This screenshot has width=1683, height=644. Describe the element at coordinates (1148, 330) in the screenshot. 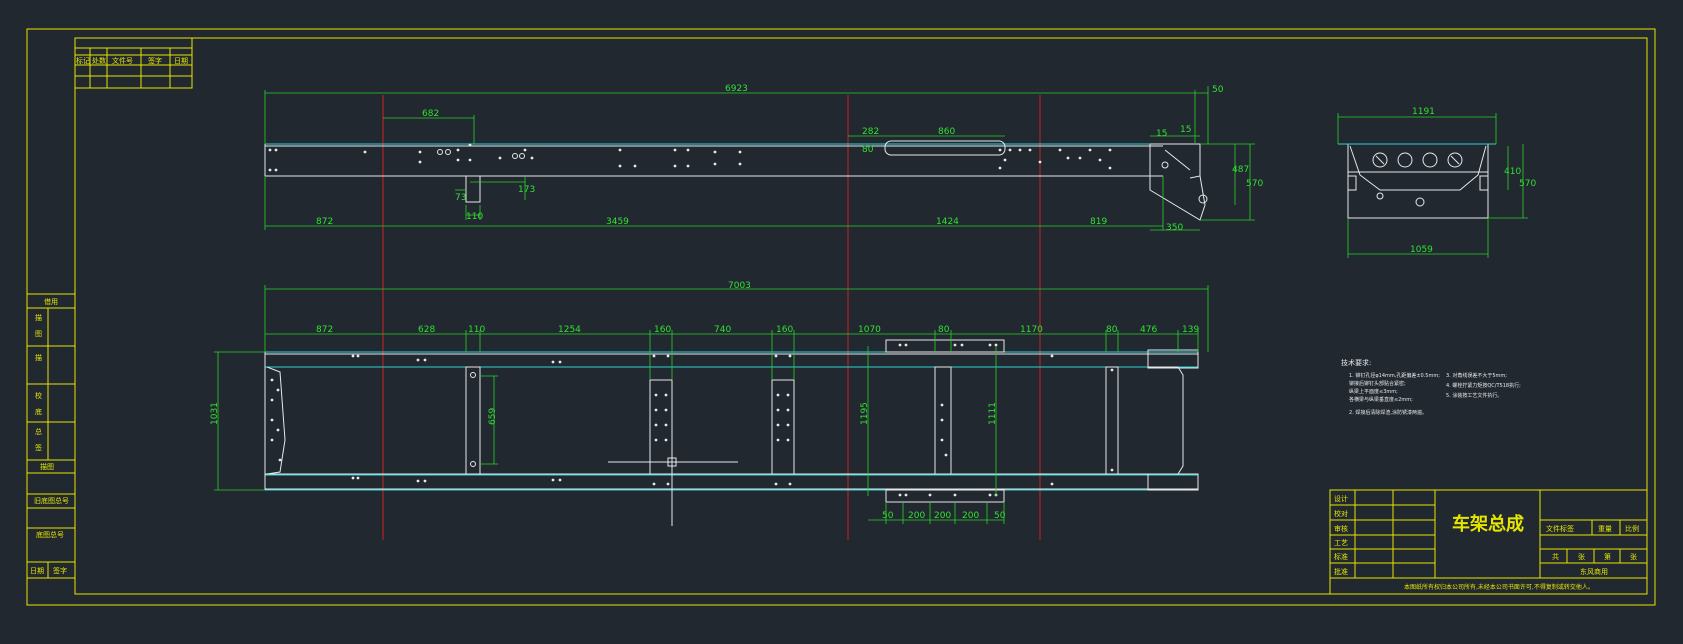

I see `dim-476: 476` at that location.